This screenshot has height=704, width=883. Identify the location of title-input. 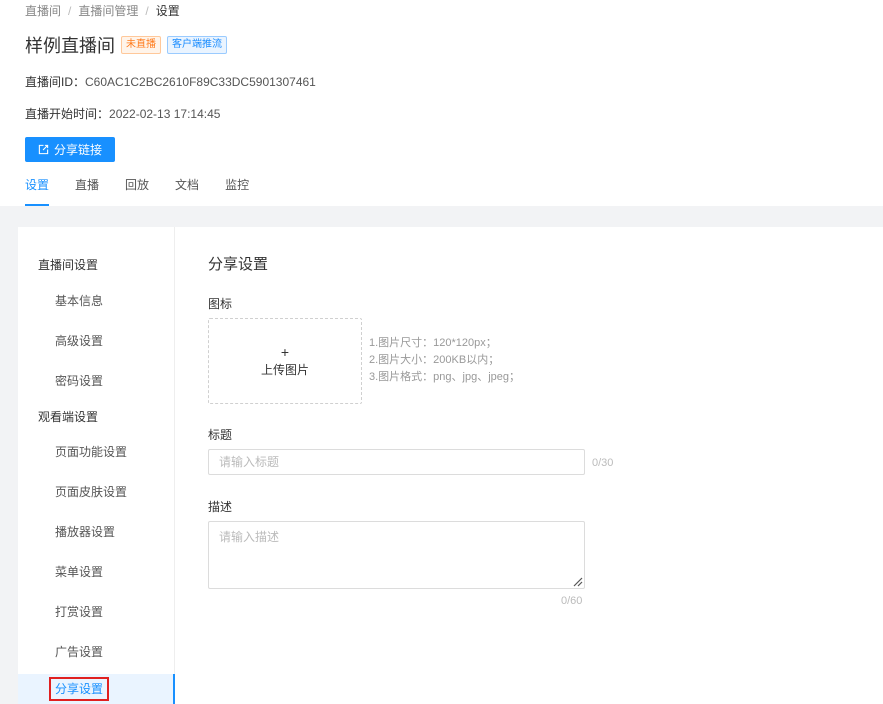
(396, 462).